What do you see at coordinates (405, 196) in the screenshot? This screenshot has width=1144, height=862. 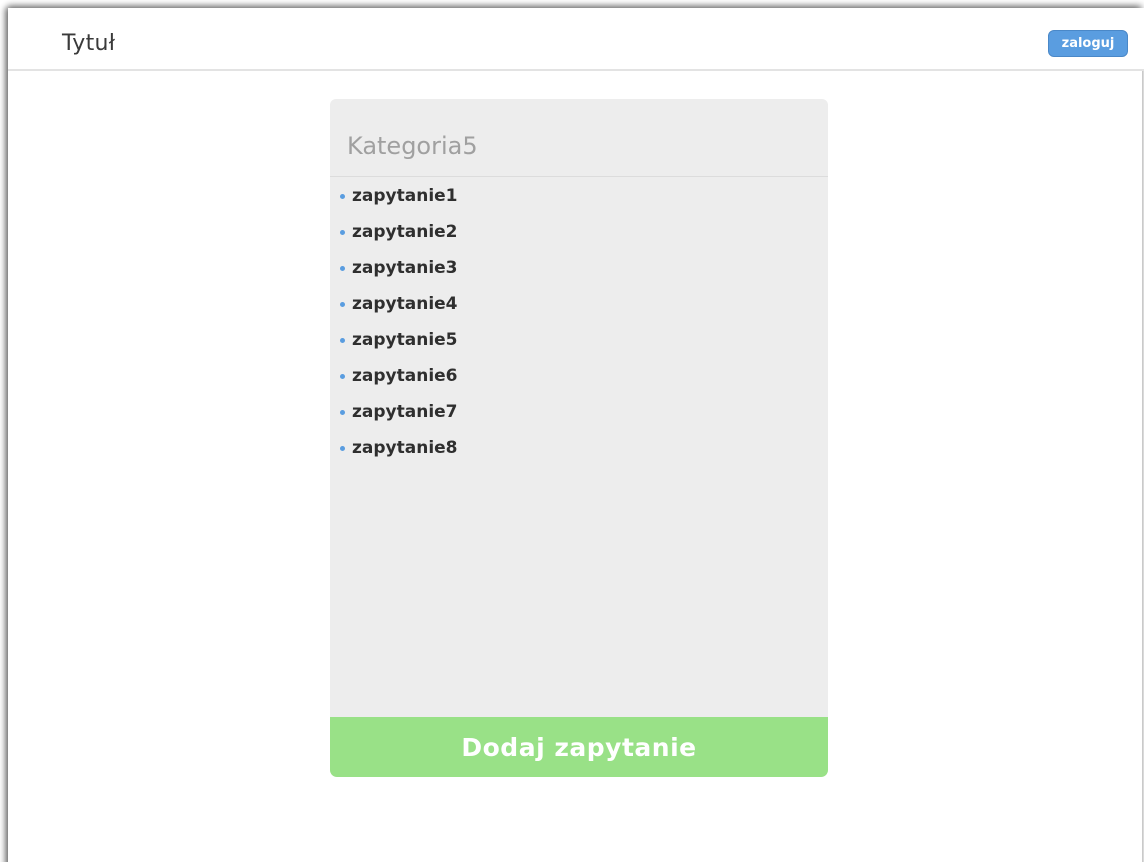 I see `query-label: zapytanie1` at bounding box center [405, 196].